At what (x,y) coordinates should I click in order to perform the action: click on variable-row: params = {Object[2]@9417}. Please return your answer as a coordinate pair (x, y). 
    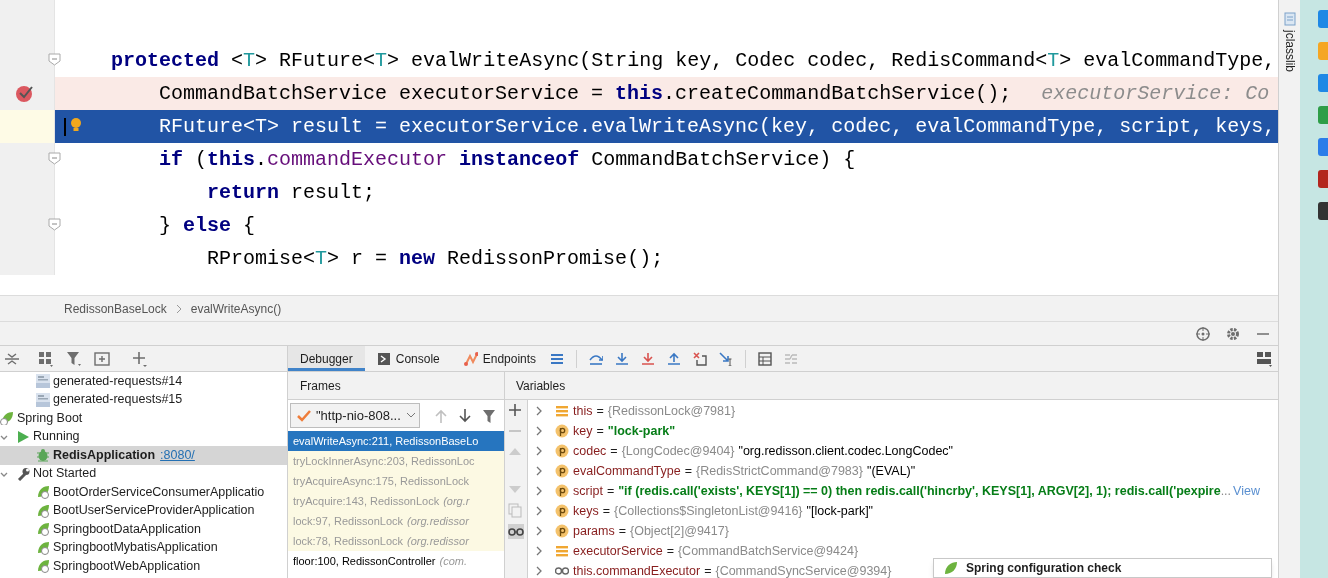
    Looking at the image, I should click on (630, 531).